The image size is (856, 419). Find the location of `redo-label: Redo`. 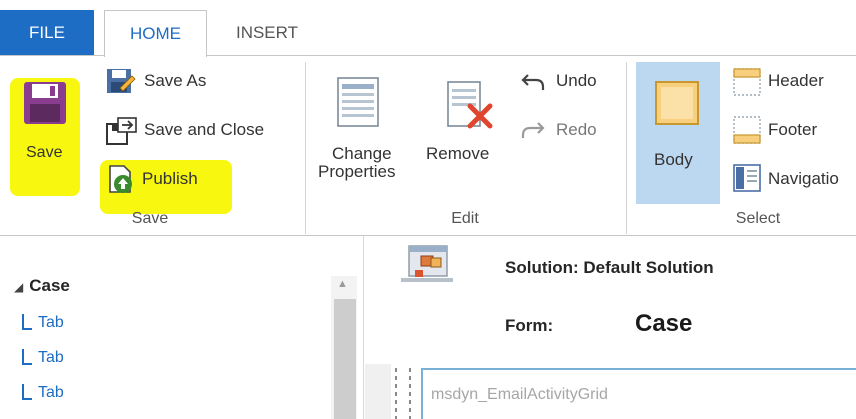

redo-label: Redo is located at coordinates (576, 129).